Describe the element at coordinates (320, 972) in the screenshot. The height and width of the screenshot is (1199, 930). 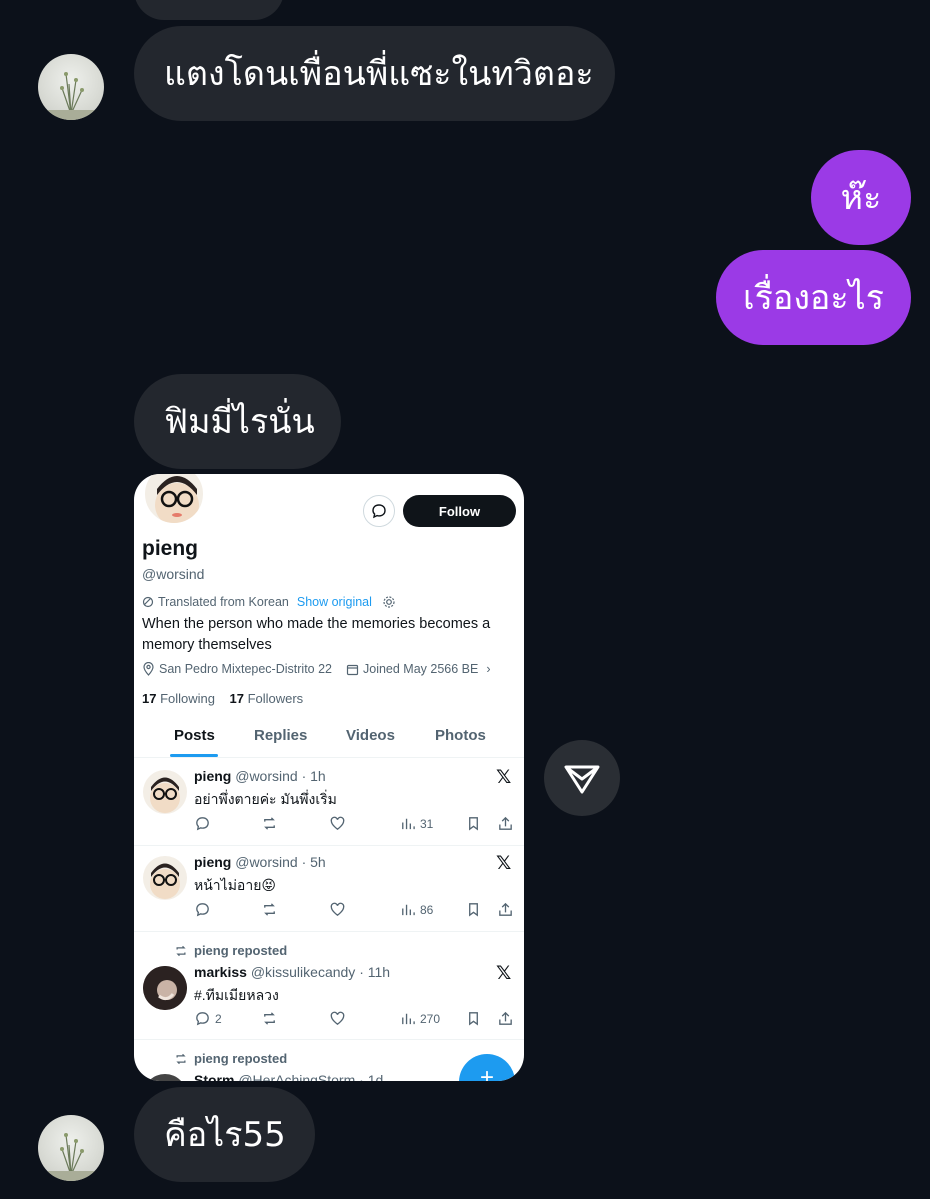
I see `post-meta: @kissulikecandy · 11h` at that location.